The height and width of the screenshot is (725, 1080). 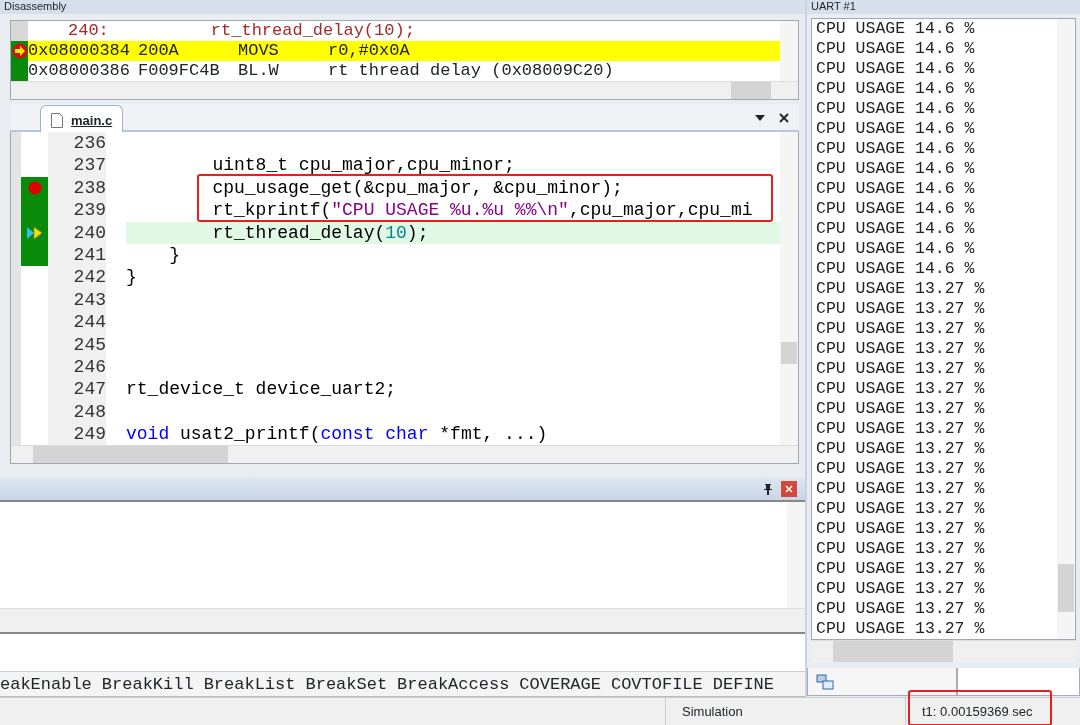 I want to click on command-name: BreakAccess, so click(x=453, y=684).